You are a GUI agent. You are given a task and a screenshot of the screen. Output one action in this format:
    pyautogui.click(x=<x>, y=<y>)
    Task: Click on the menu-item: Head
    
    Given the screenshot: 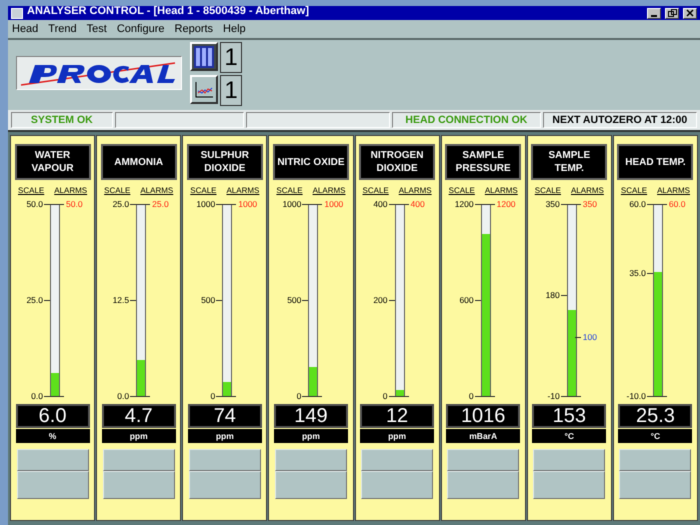 What is the action you would take?
    pyautogui.click(x=25, y=29)
    